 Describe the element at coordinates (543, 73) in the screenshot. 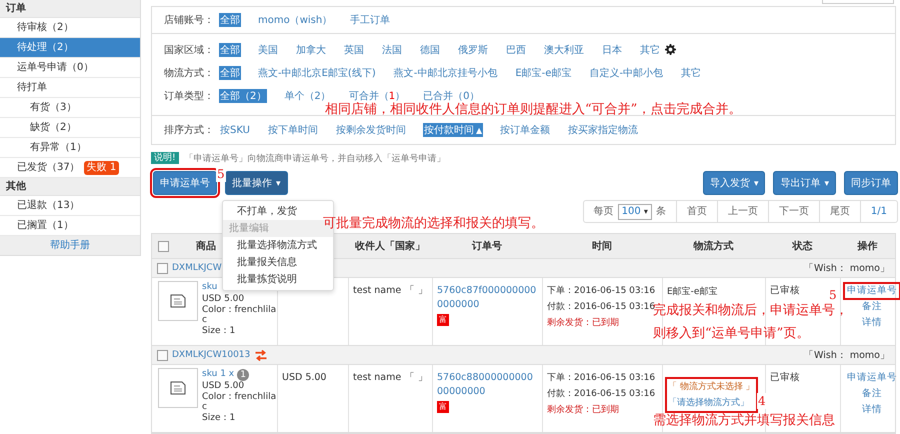

I see `filter-option: E邮宝-e邮宝` at that location.